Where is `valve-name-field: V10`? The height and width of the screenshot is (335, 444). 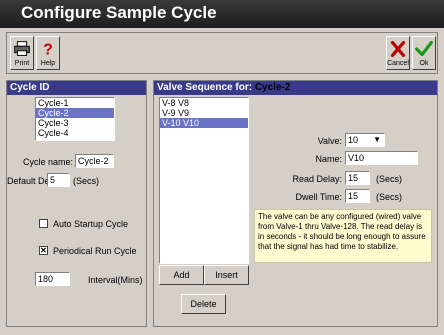
valve-name-field: V10 is located at coordinates (381, 158).